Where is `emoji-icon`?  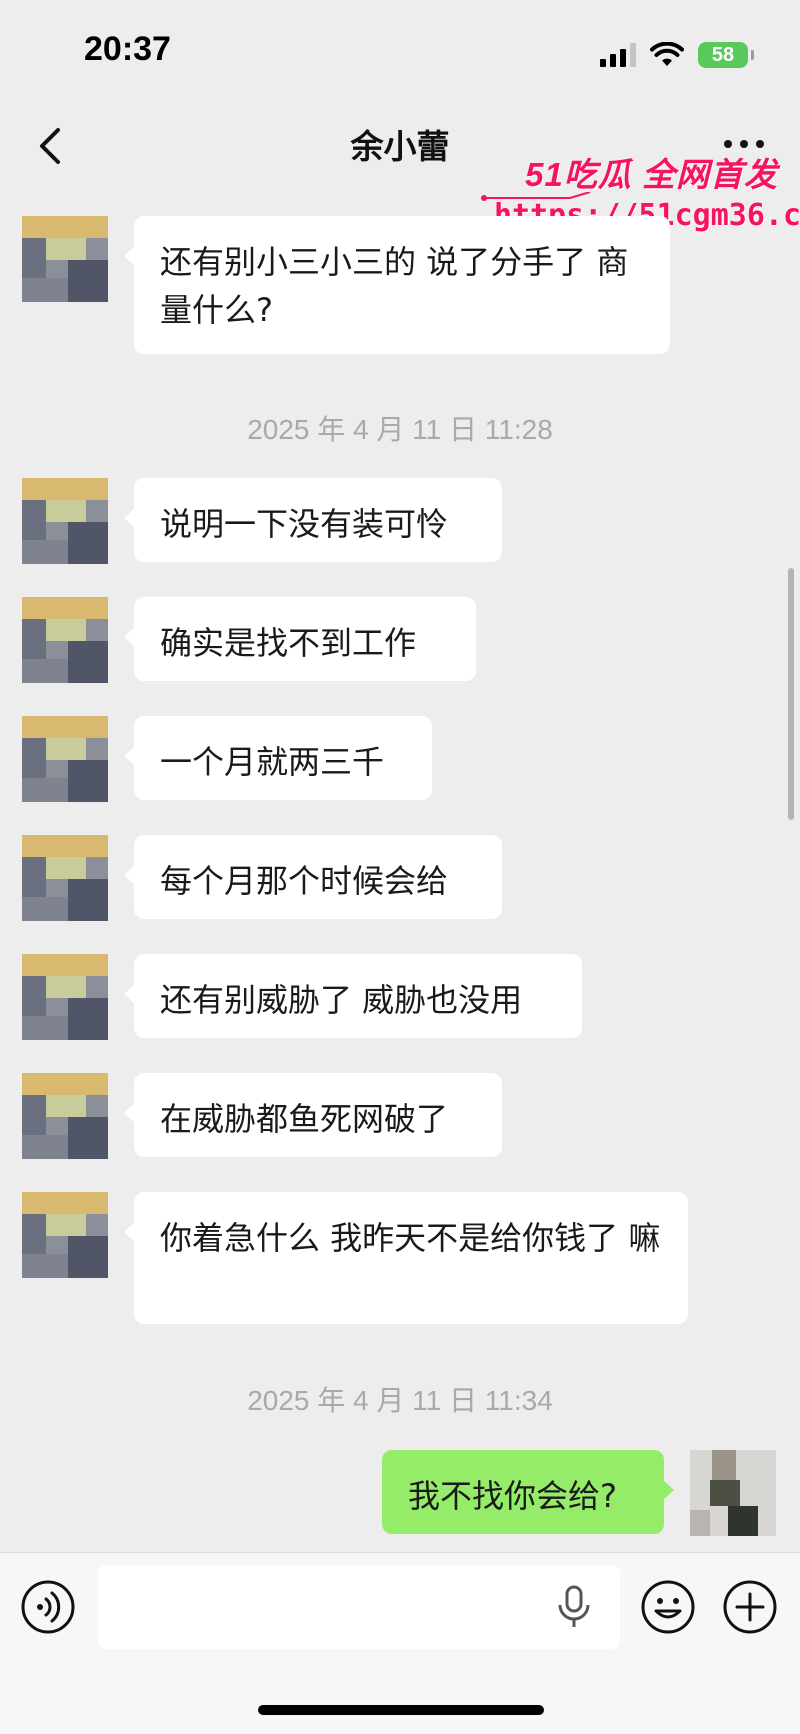
emoji-icon is located at coordinates (668, 1607).